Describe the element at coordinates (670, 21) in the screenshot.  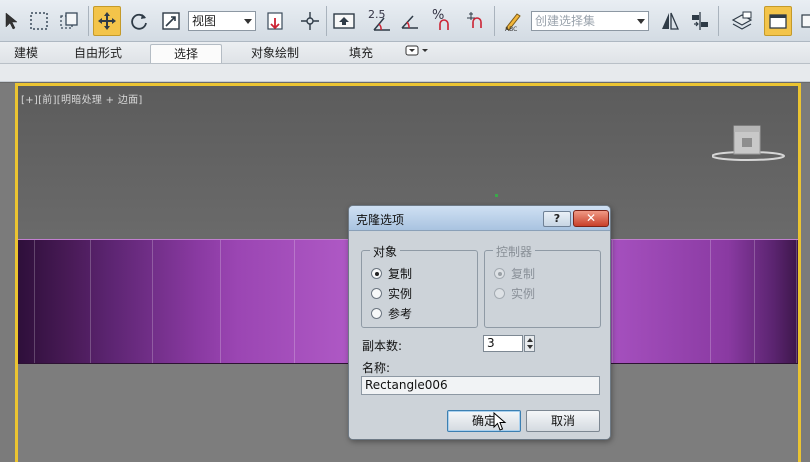
I see `mirror-icon` at that location.